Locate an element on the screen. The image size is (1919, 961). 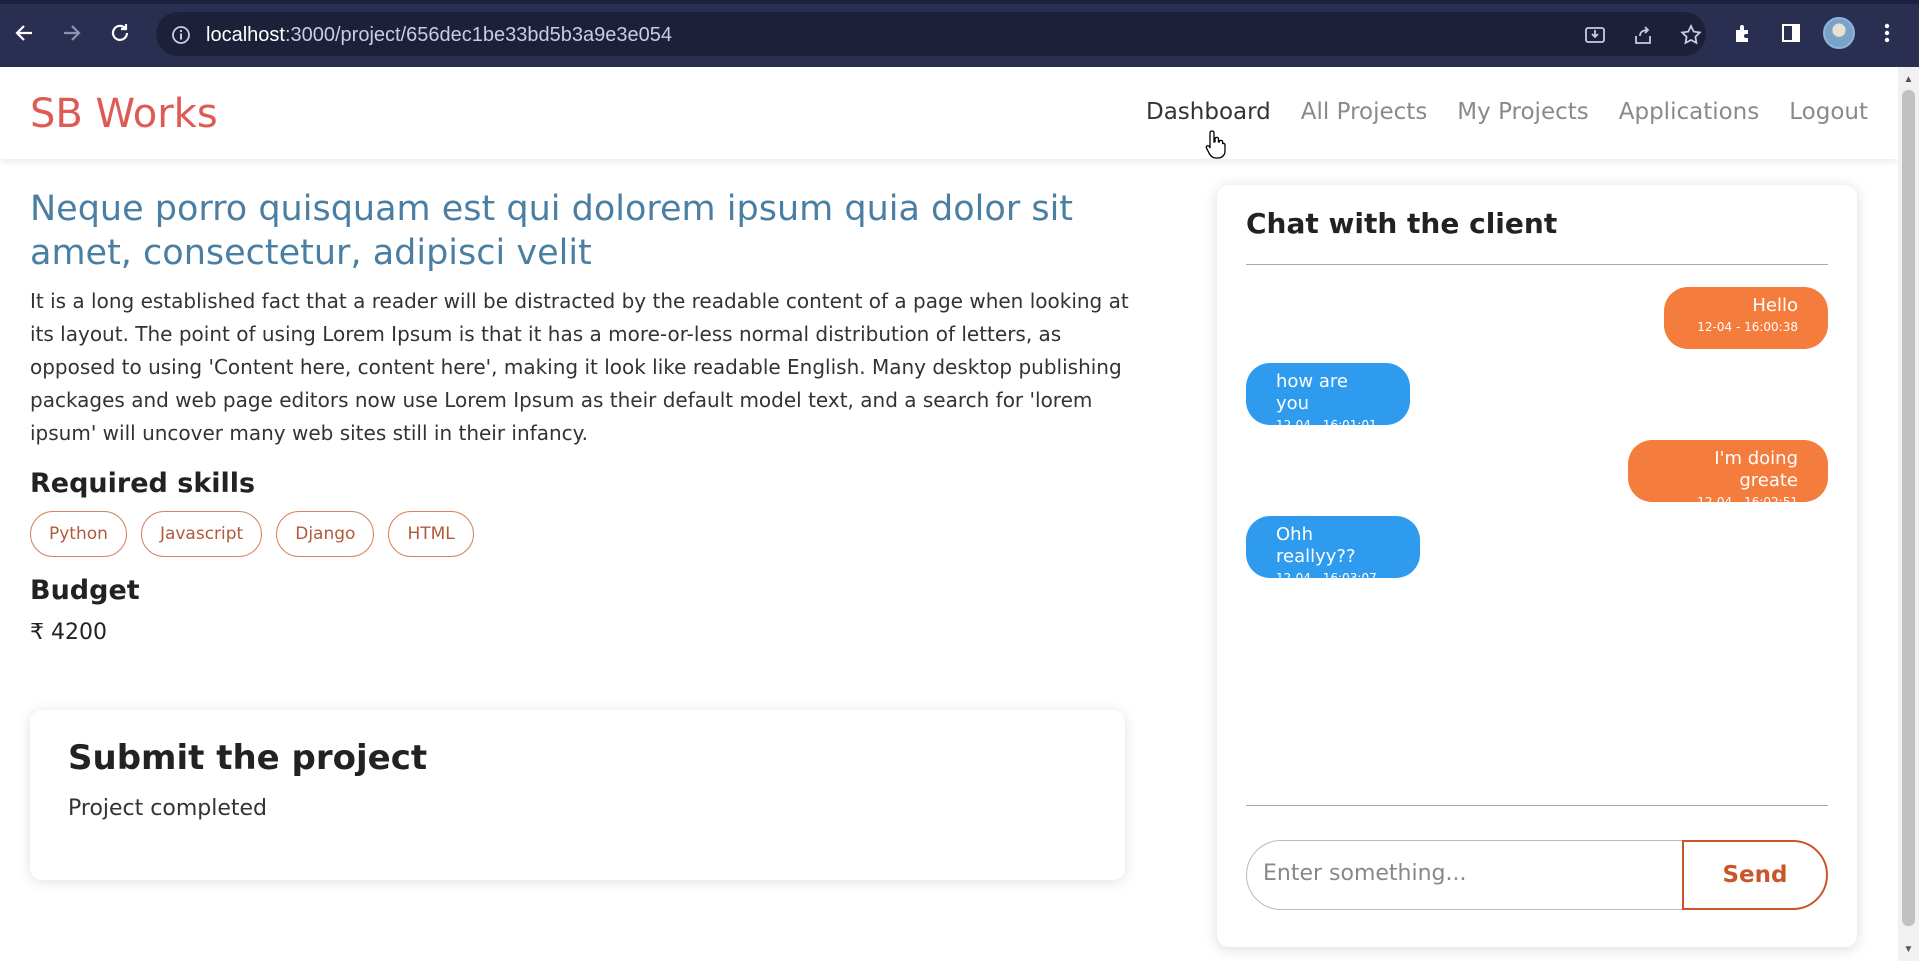
message-text: I'm doing greate is located at coordinates (1756, 469).